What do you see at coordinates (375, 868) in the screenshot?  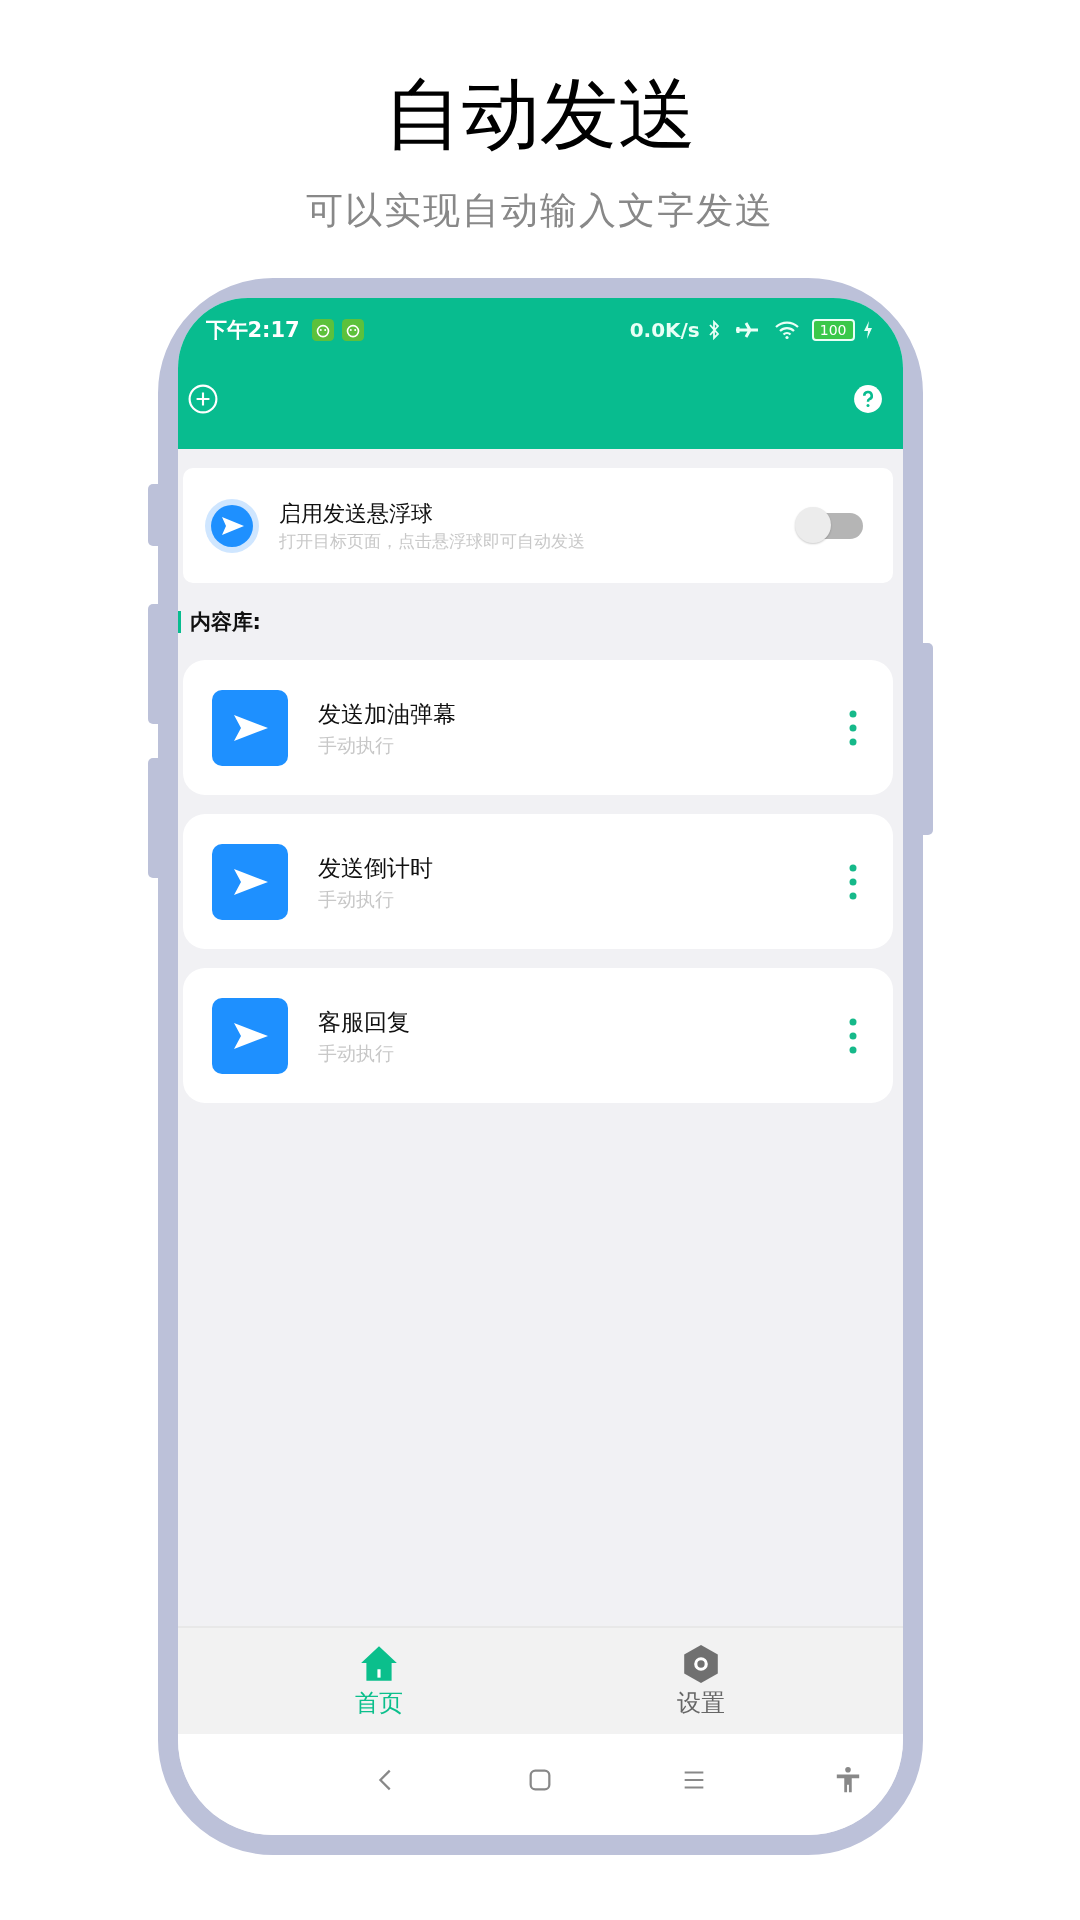 I see `item-title: 发送倒计时` at bounding box center [375, 868].